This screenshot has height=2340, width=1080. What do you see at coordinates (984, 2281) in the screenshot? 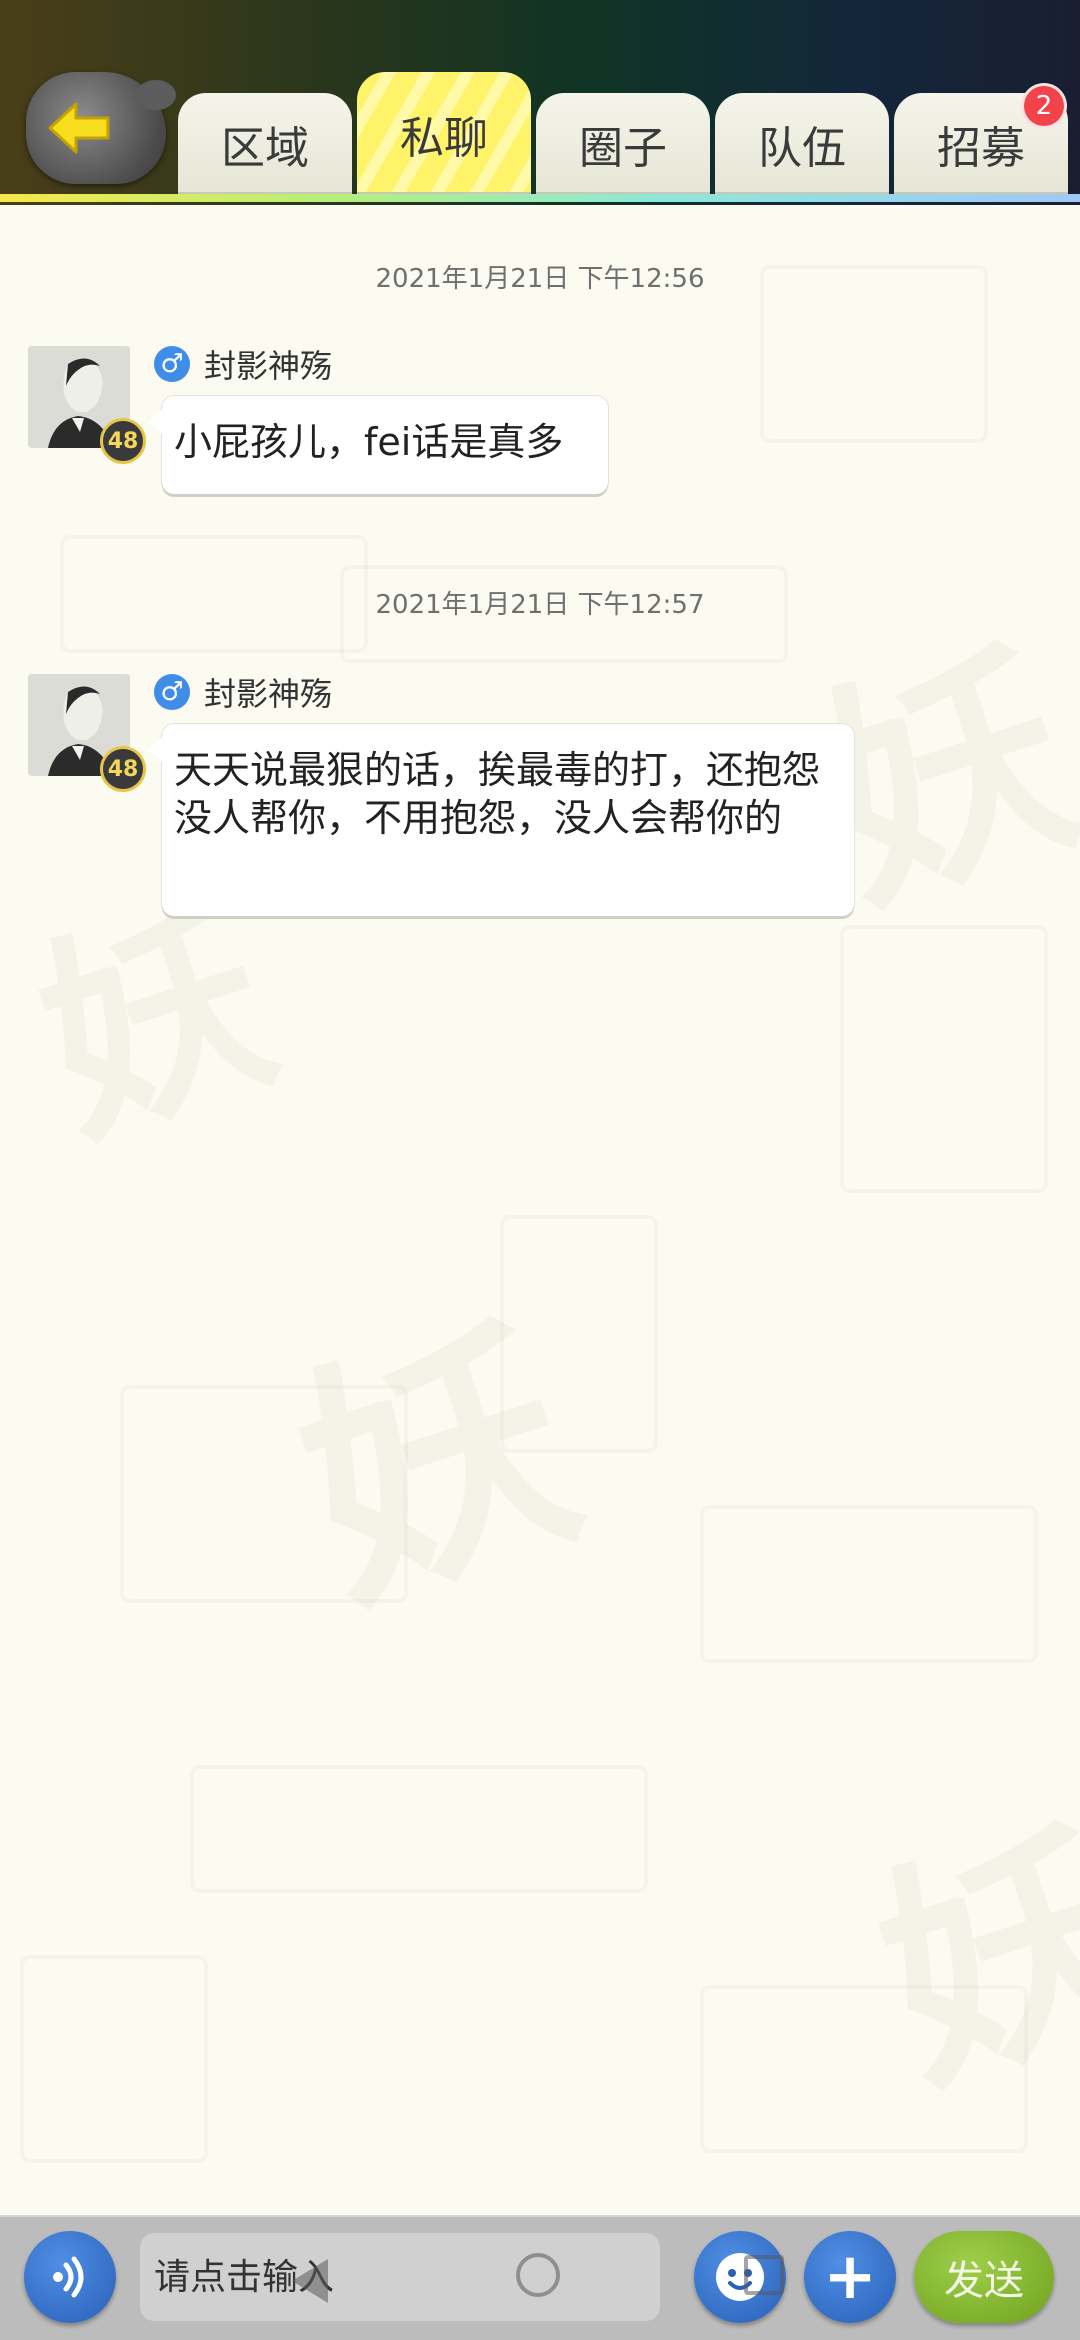
I see `send-label: 发送` at bounding box center [984, 2281].